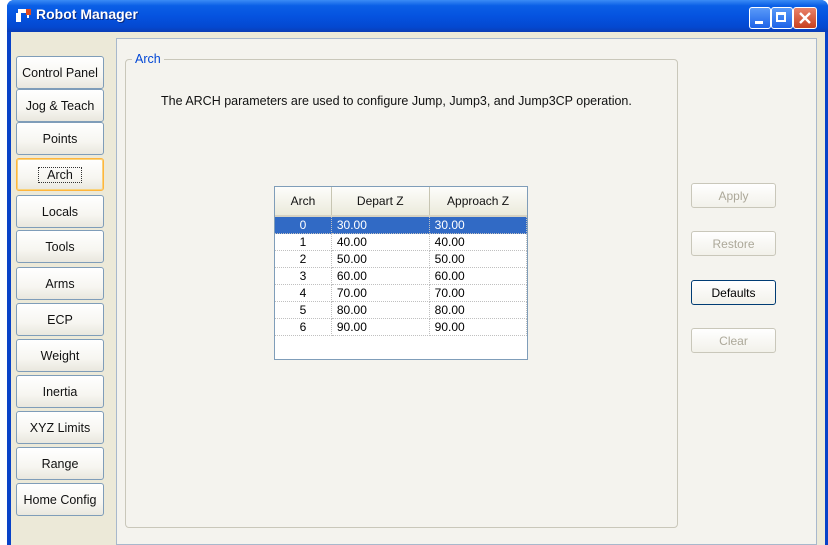 The width and height of the screenshot is (828, 545). I want to click on nav-label: Weight, so click(60, 355).